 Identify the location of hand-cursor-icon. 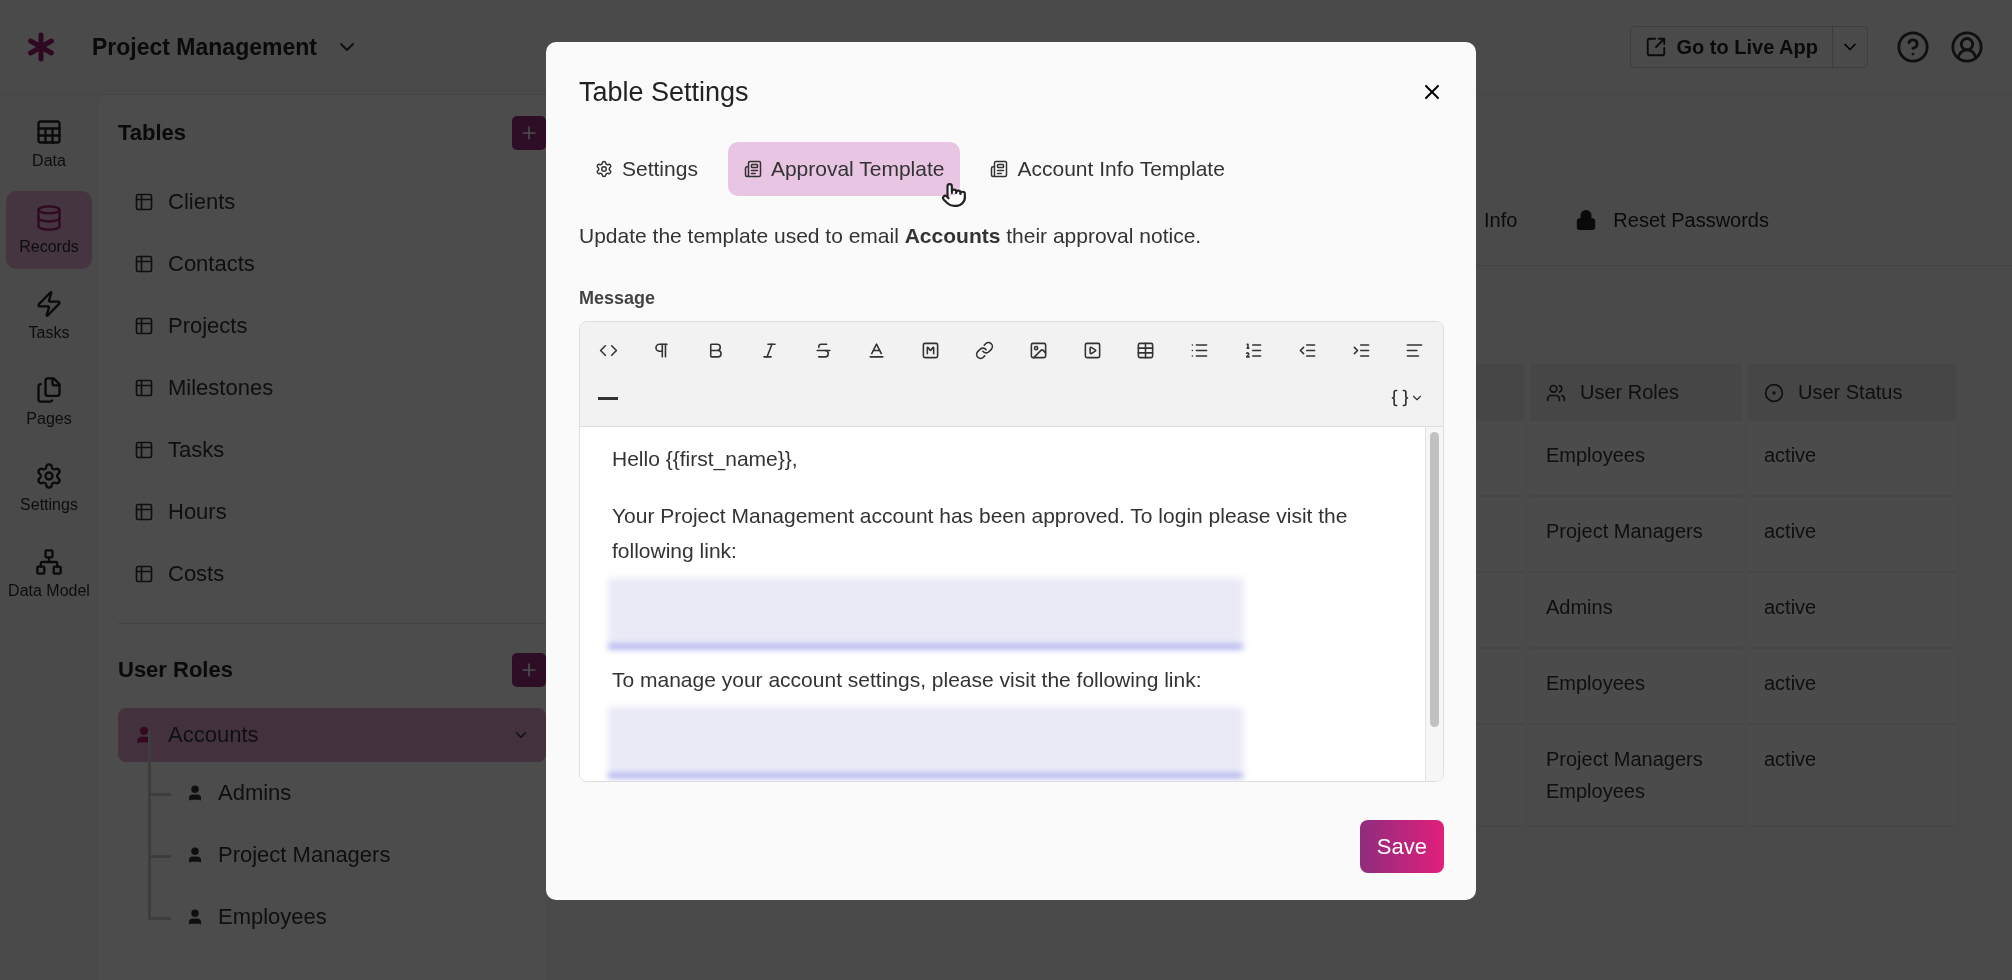
(954, 195).